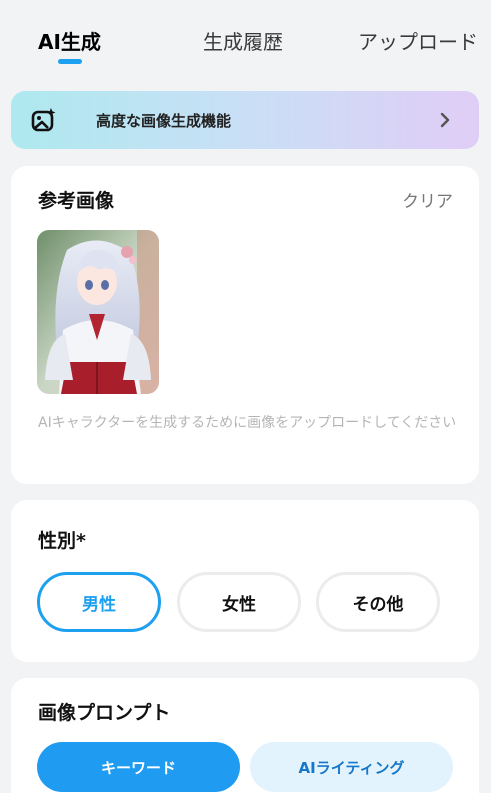 Image resolution: width=491 pixels, height=793 pixels. I want to click on ai-writing-mode-button: AIライティング, so click(351, 767).